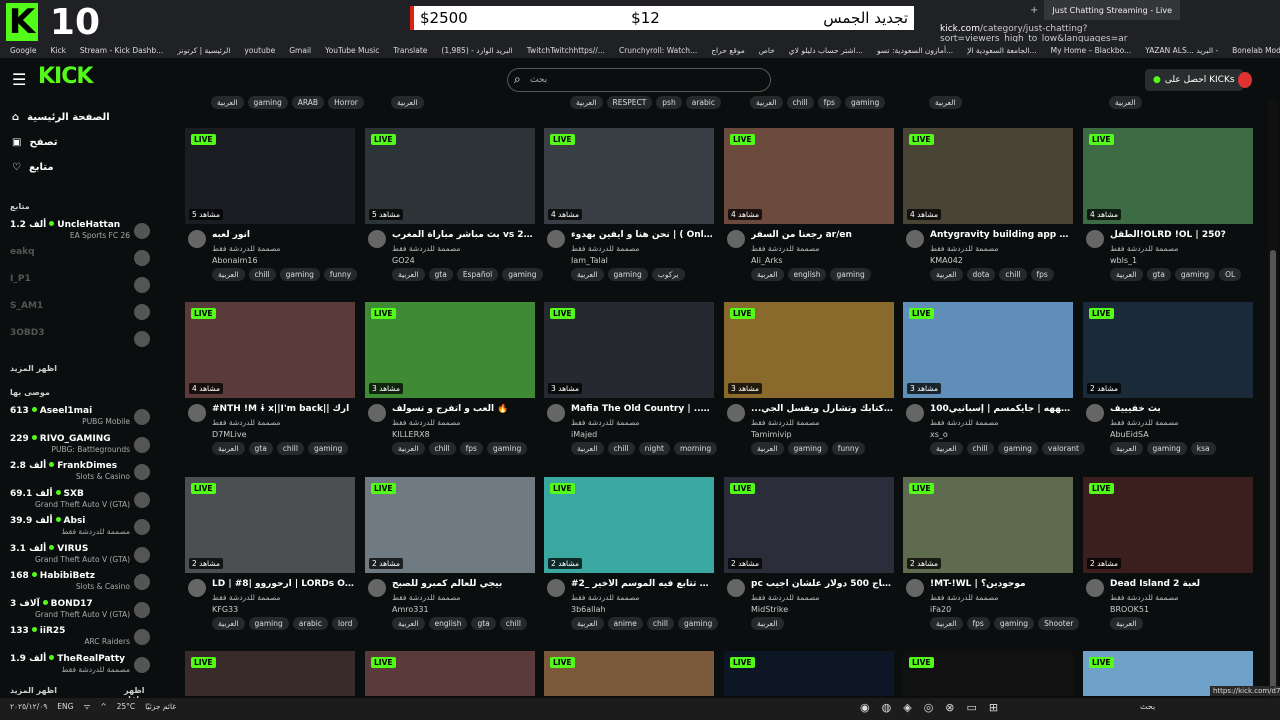 The image size is (1280, 720). Describe the element at coordinates (300, 50) in the screenshot. I see `bookmark-item: Gmail` at that location.